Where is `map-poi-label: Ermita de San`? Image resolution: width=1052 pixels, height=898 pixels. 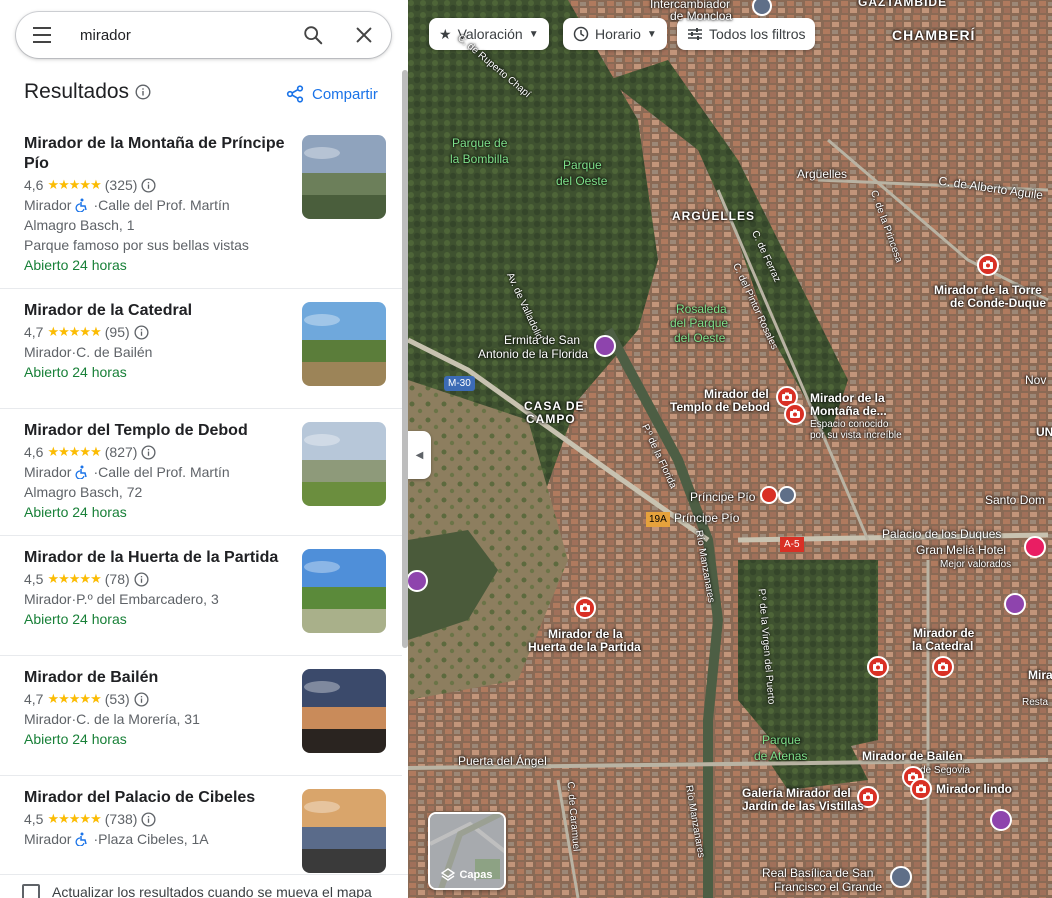
map-poi-label: Ermita de San is located at coordinates (542, 340).